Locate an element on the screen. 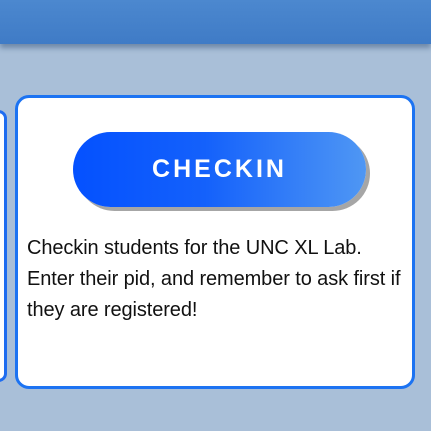  adjacent-card-edge is located at coordinates (3, 246).